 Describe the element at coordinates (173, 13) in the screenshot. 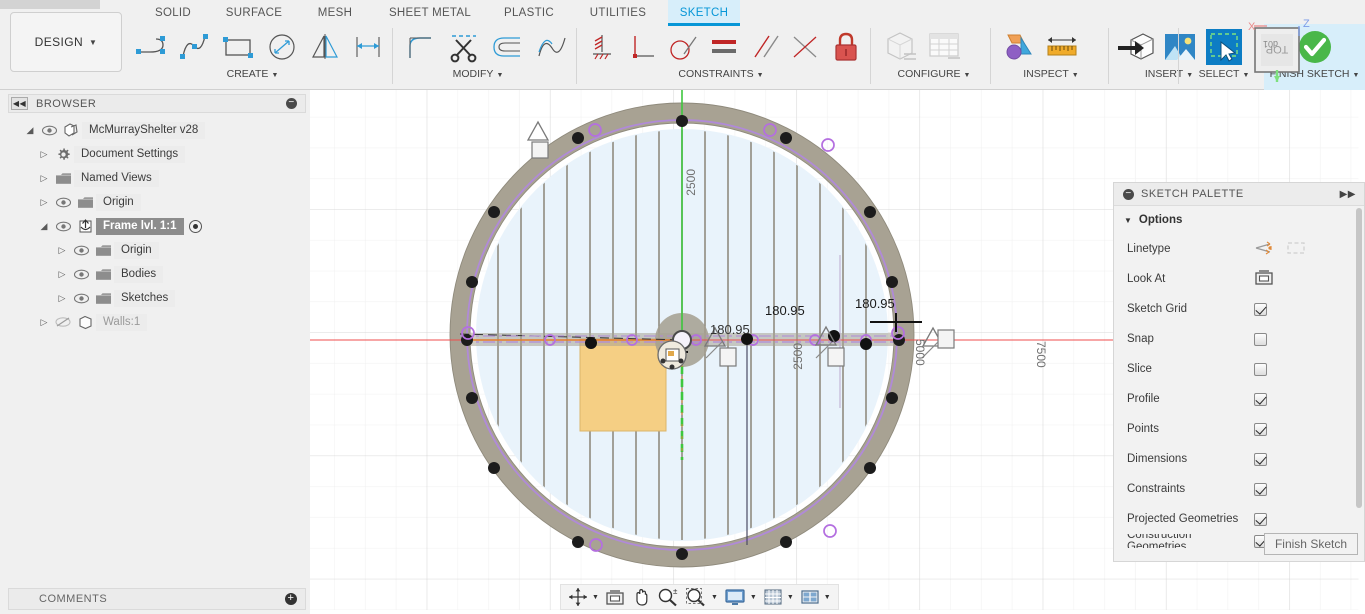

I see `tab-solid: SOLID` at that location.